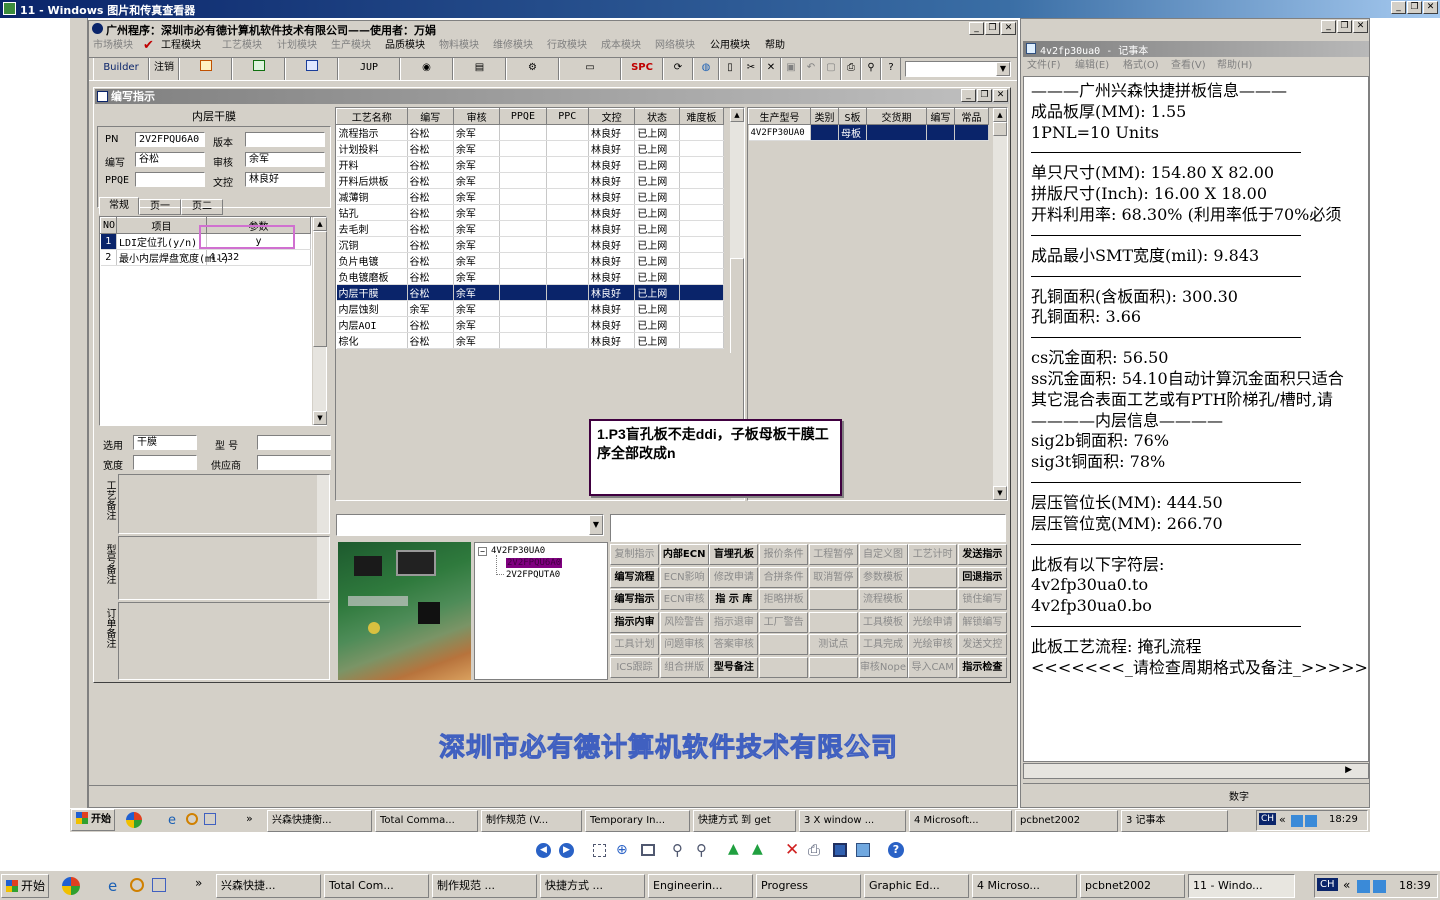 The height and width of the screenshot is (900, 1440). Describe the element at coordinates (1044, 66) in the screenshot. I see `notepad-menu-file: 文件(F)` at that location.